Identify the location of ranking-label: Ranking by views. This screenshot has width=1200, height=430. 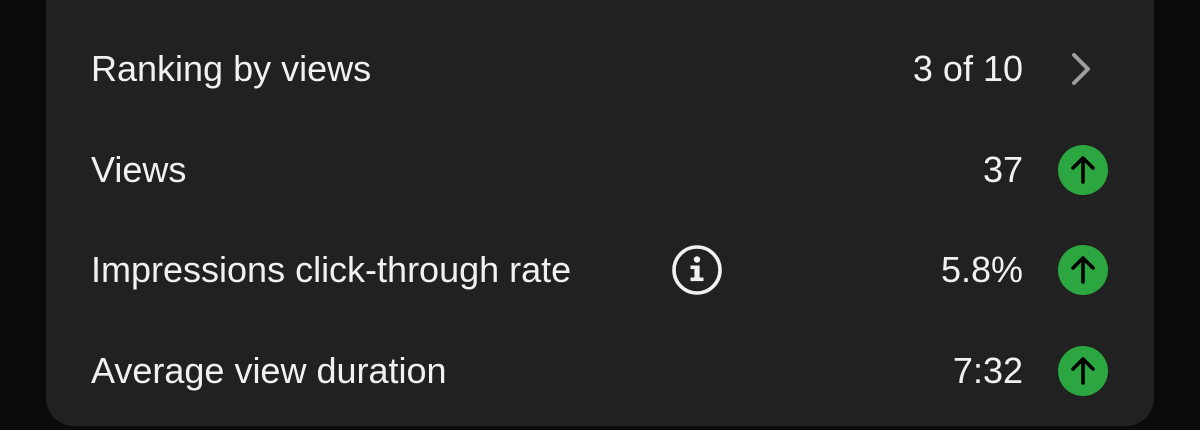
(231, 68).